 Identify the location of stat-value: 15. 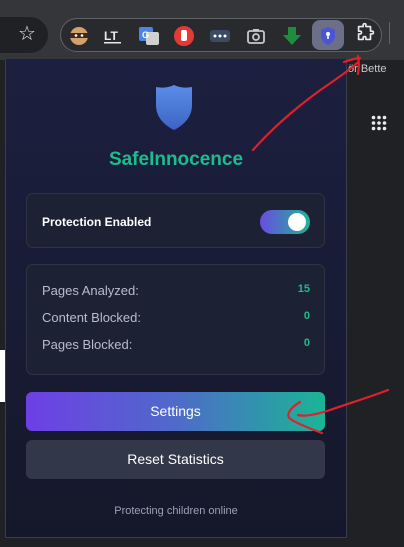
(303, 289).